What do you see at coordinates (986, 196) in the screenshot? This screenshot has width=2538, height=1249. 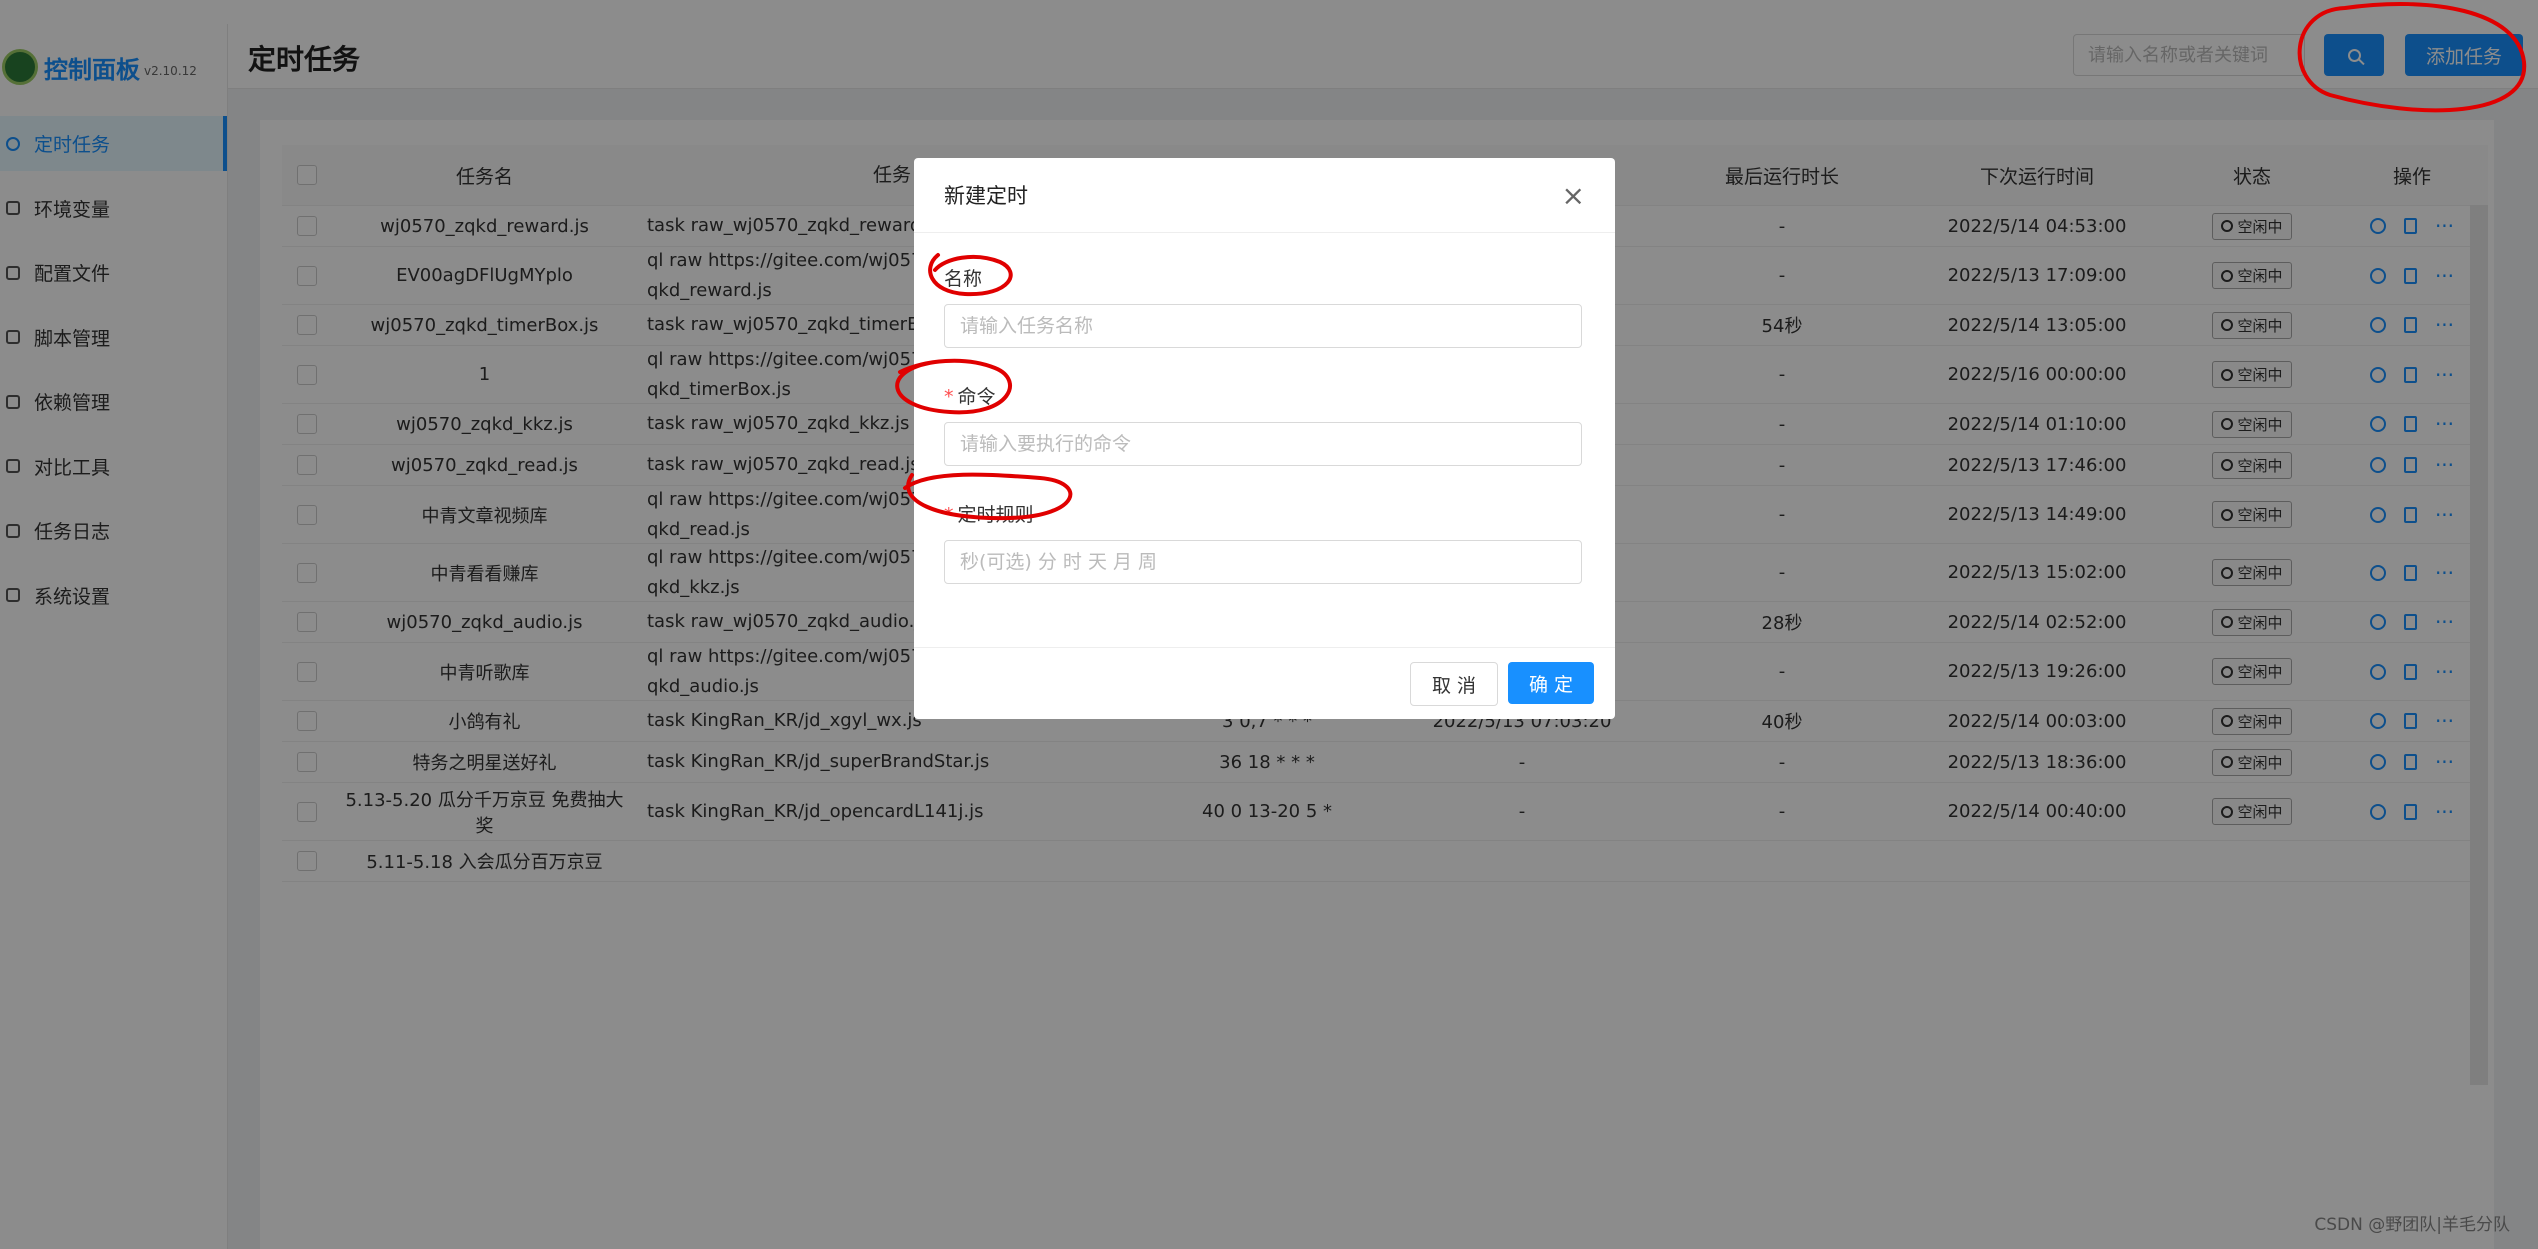 I see `dialog-title: 新建定时` at bounding box center [986, 196].